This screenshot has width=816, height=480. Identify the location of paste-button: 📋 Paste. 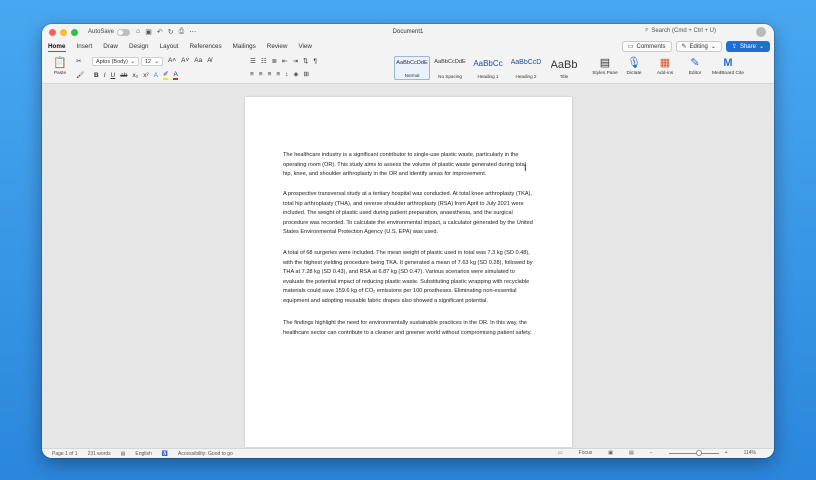
(60, 66).